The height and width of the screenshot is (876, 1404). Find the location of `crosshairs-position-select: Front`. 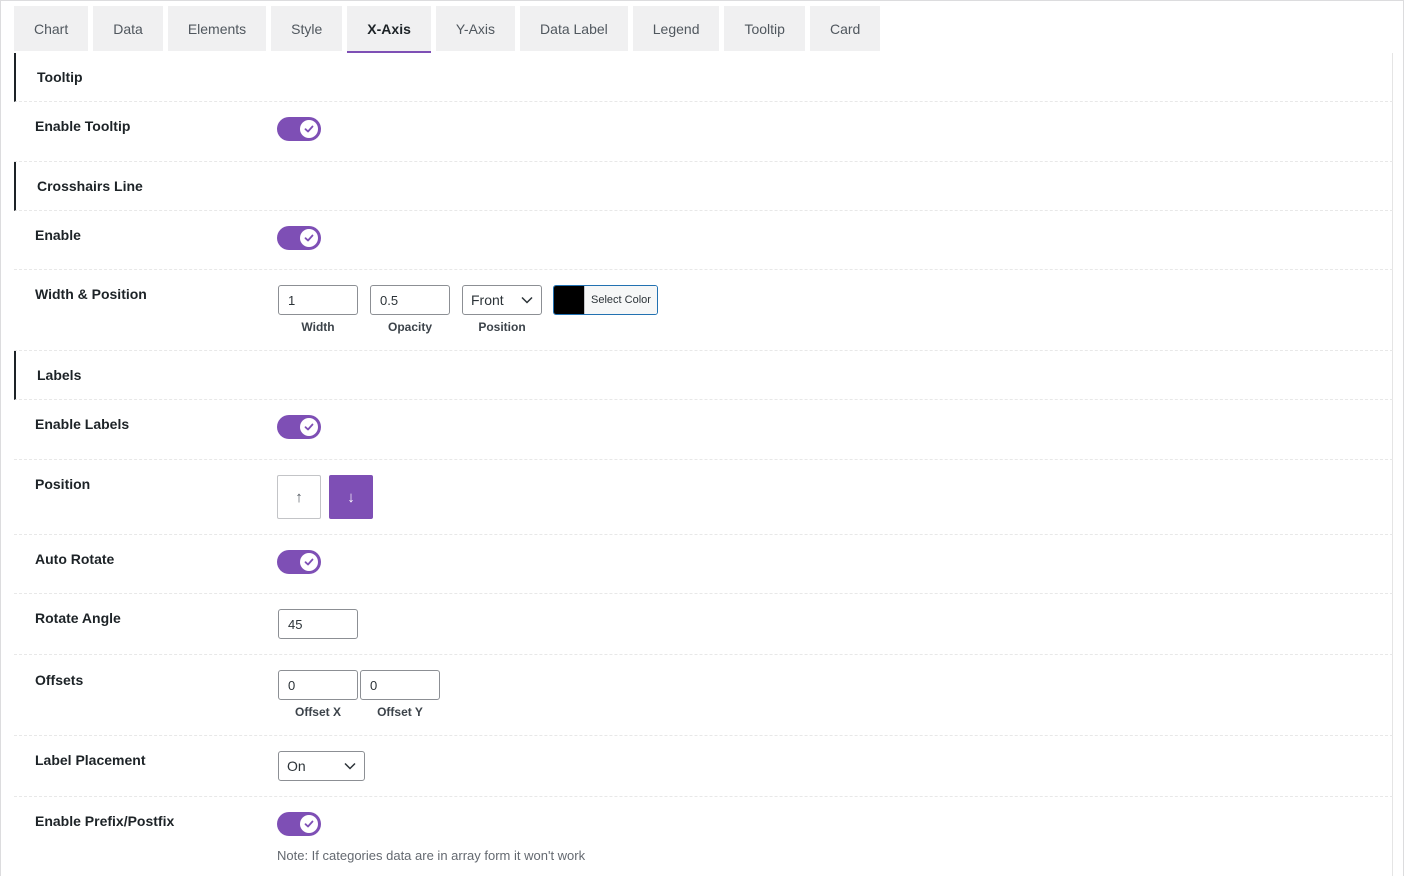

crosshairs-position-select: Front is located at coordinates (502, 300).